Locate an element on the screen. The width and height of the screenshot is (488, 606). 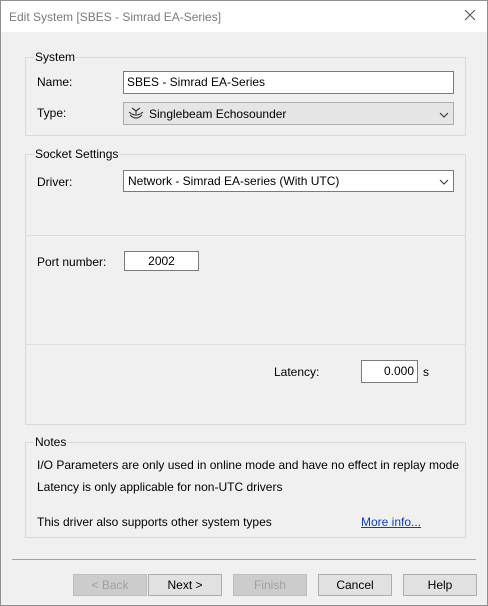
window-title: Edit System [SBES - Simrad EA-Series] is located at coordinates (115, 17).